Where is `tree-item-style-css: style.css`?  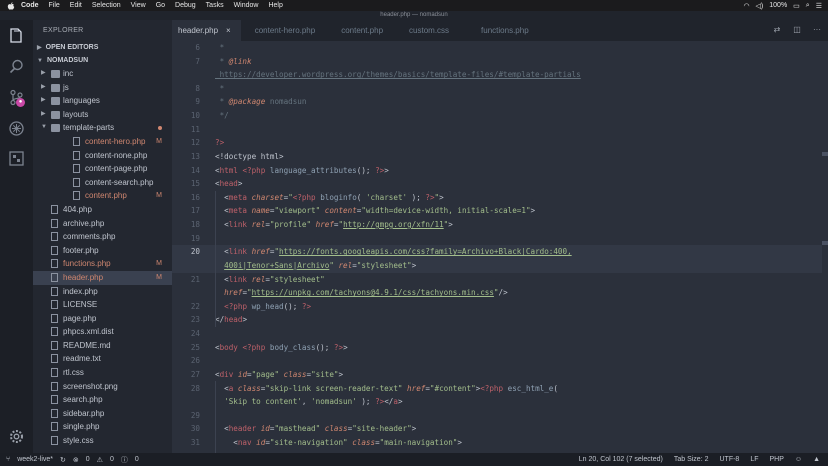 tree-item-style-css: style.css is located at coordinates (102, 441).